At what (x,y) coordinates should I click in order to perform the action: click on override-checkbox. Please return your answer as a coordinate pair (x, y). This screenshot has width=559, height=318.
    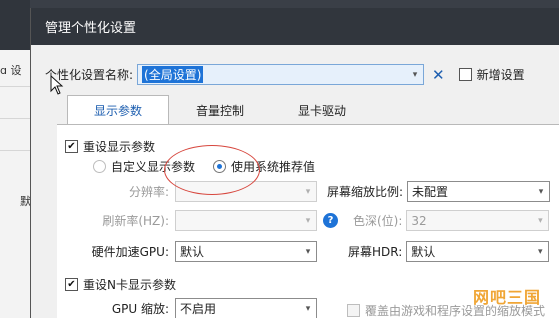
    Looking at the image, I should click on (353, 310).